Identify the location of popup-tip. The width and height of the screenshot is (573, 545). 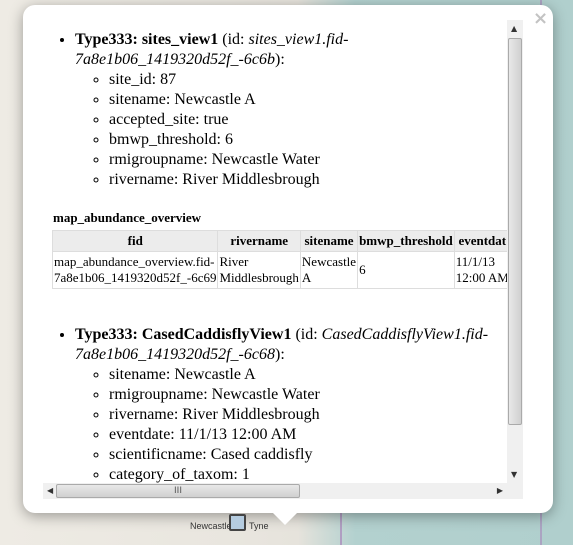
(285, 519).